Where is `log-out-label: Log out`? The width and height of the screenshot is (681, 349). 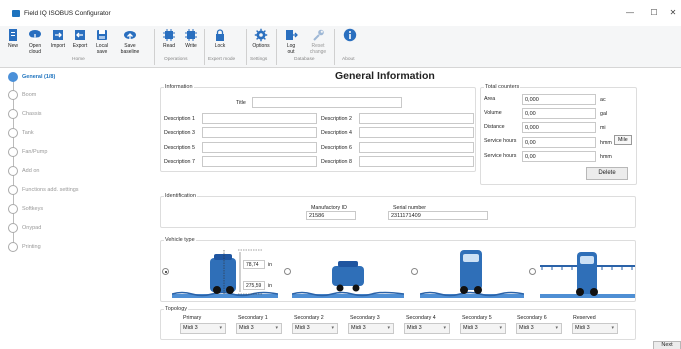
log-out-label: Log out is located at coordinates (291, 49).